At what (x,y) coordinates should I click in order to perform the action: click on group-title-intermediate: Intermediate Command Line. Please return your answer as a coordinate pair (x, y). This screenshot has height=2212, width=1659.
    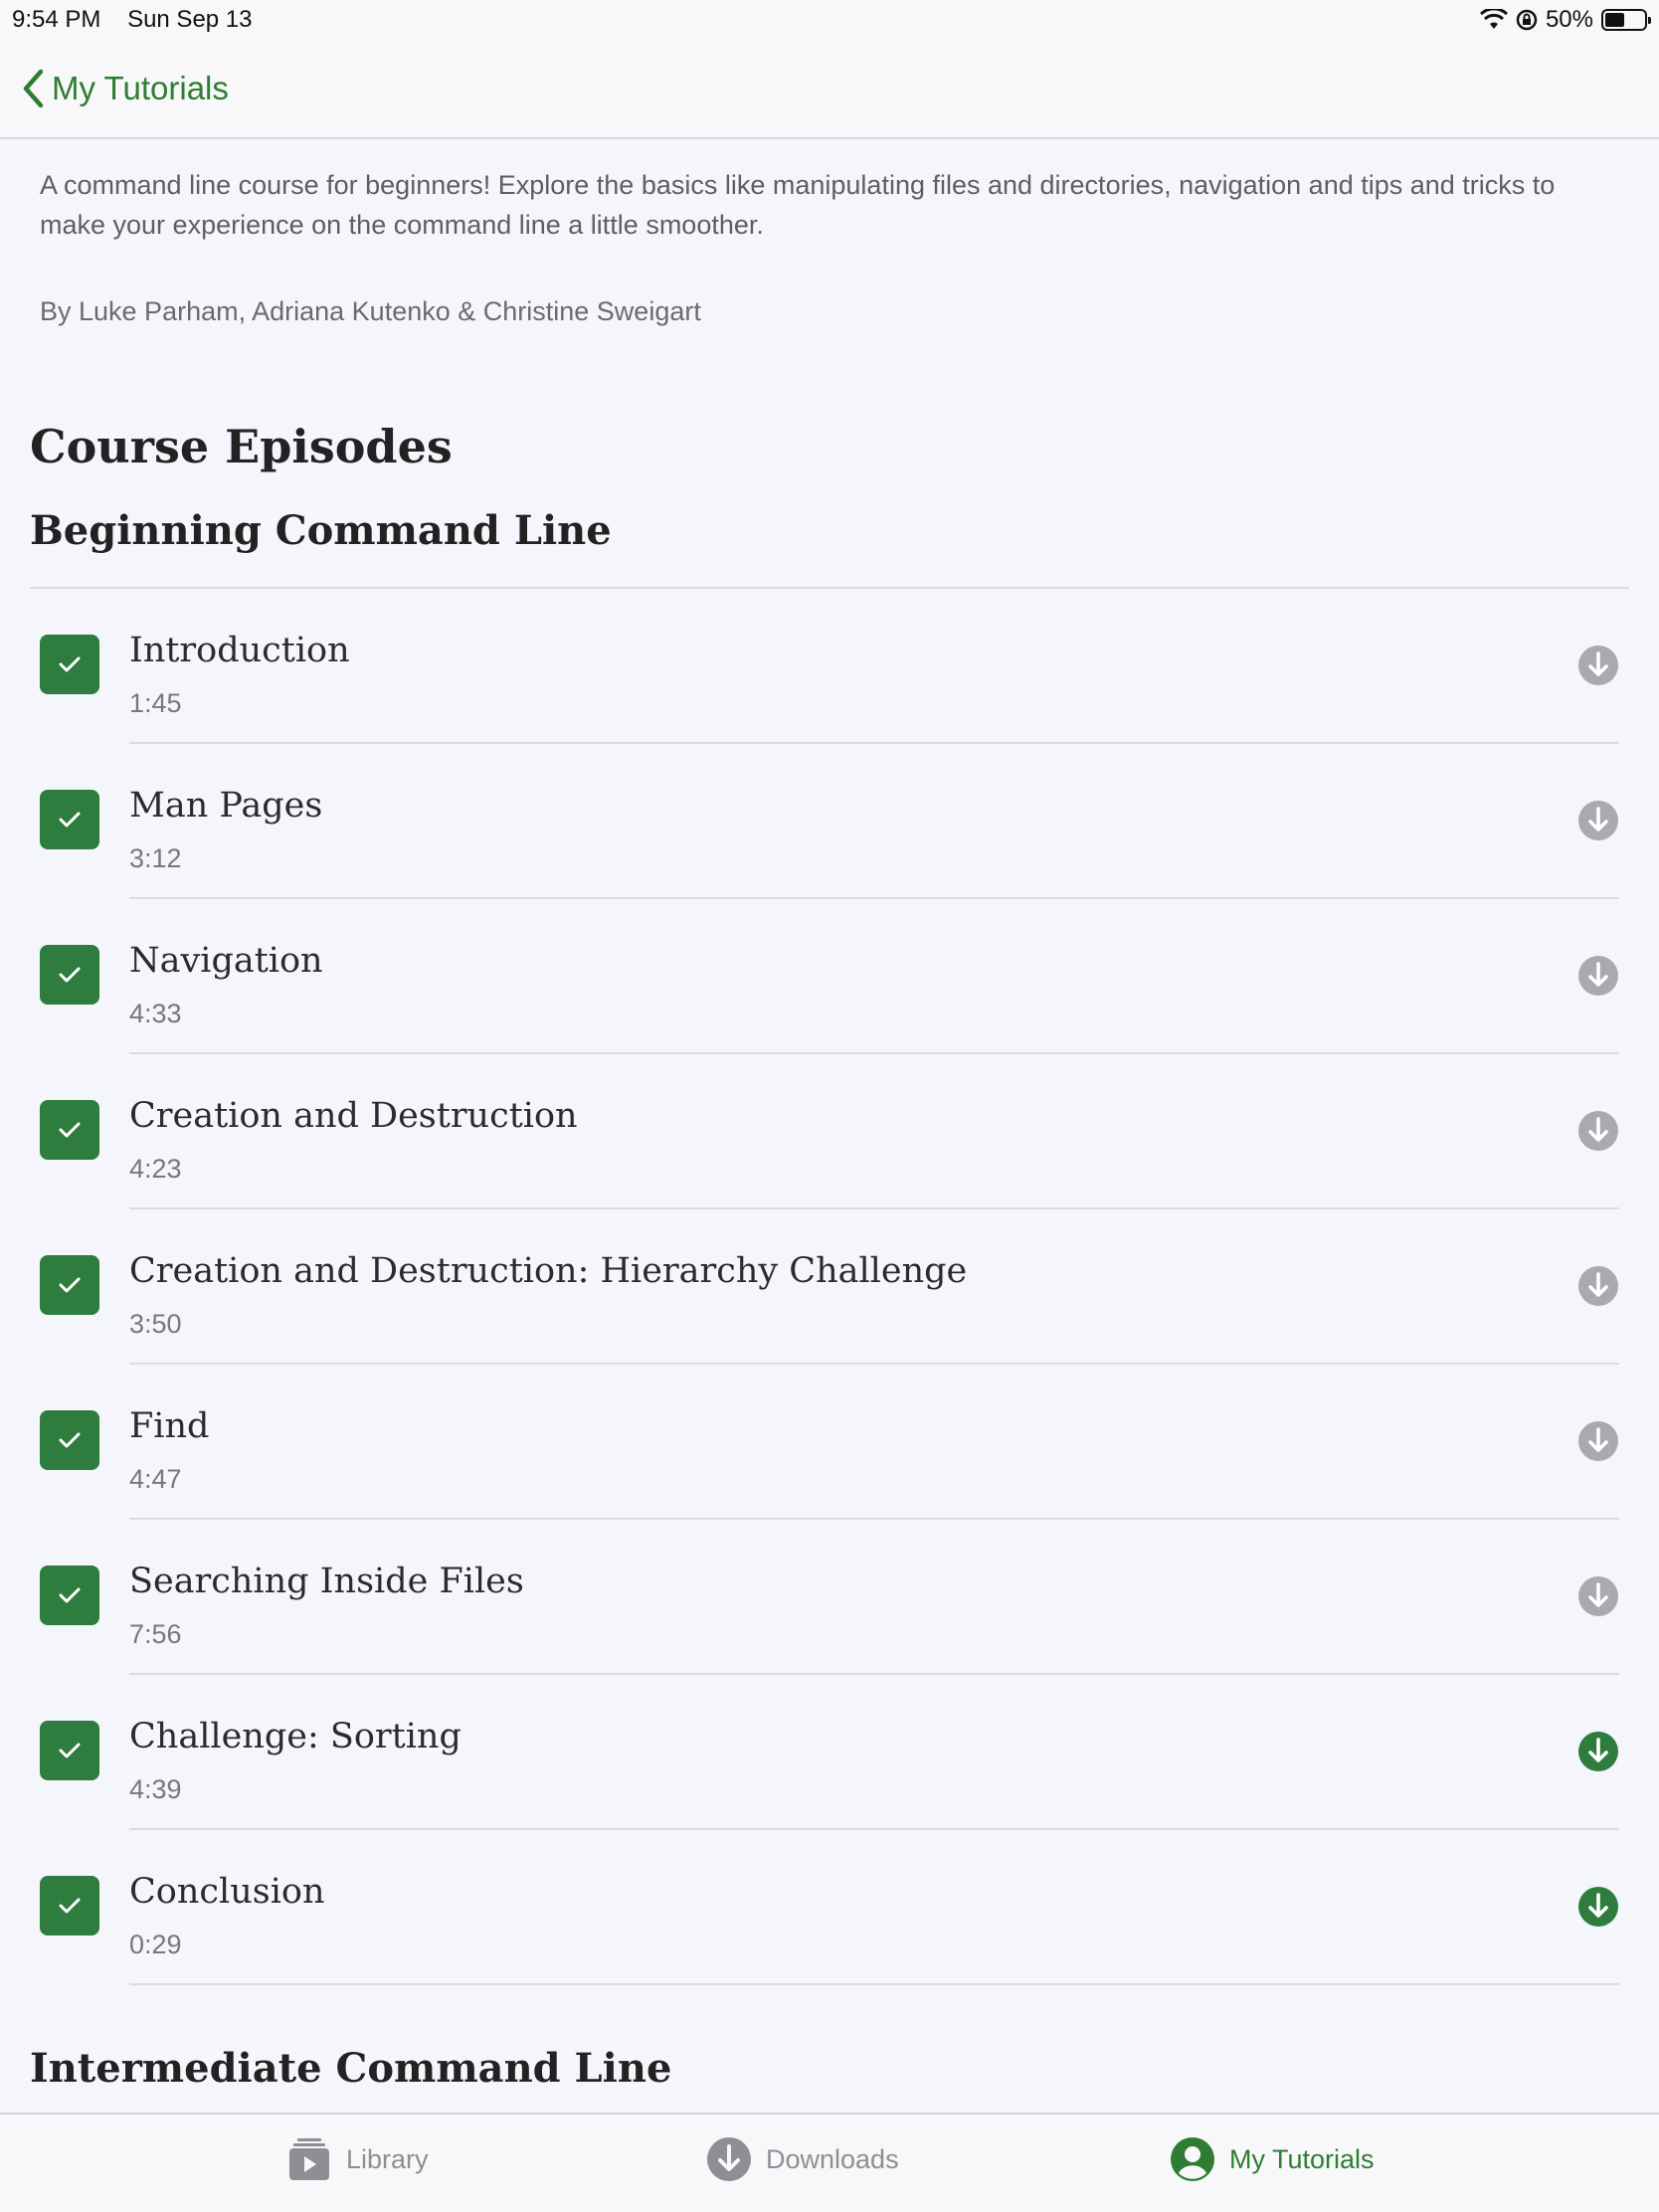
    Looking at the image, I should click on (351, 2068).